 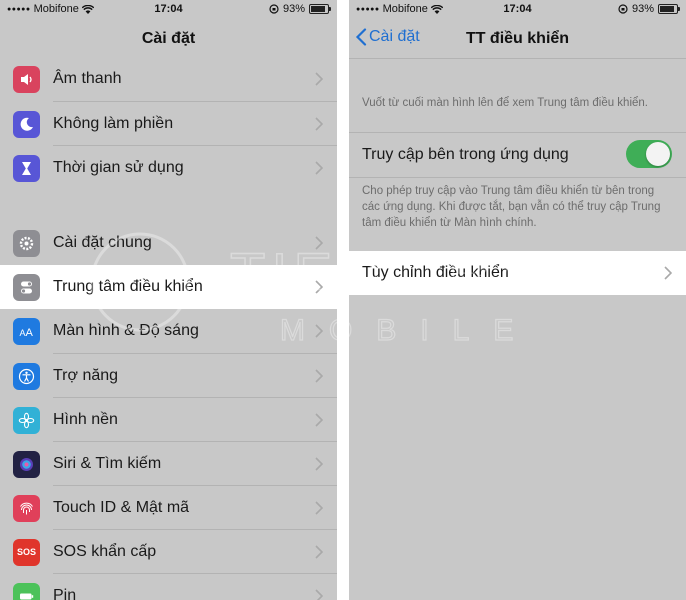 What do you see at coordinates (118, 167) in the screenshot?
I see `settings-item-label: Thời gian sử dụng` at bounding box center [118, 167].